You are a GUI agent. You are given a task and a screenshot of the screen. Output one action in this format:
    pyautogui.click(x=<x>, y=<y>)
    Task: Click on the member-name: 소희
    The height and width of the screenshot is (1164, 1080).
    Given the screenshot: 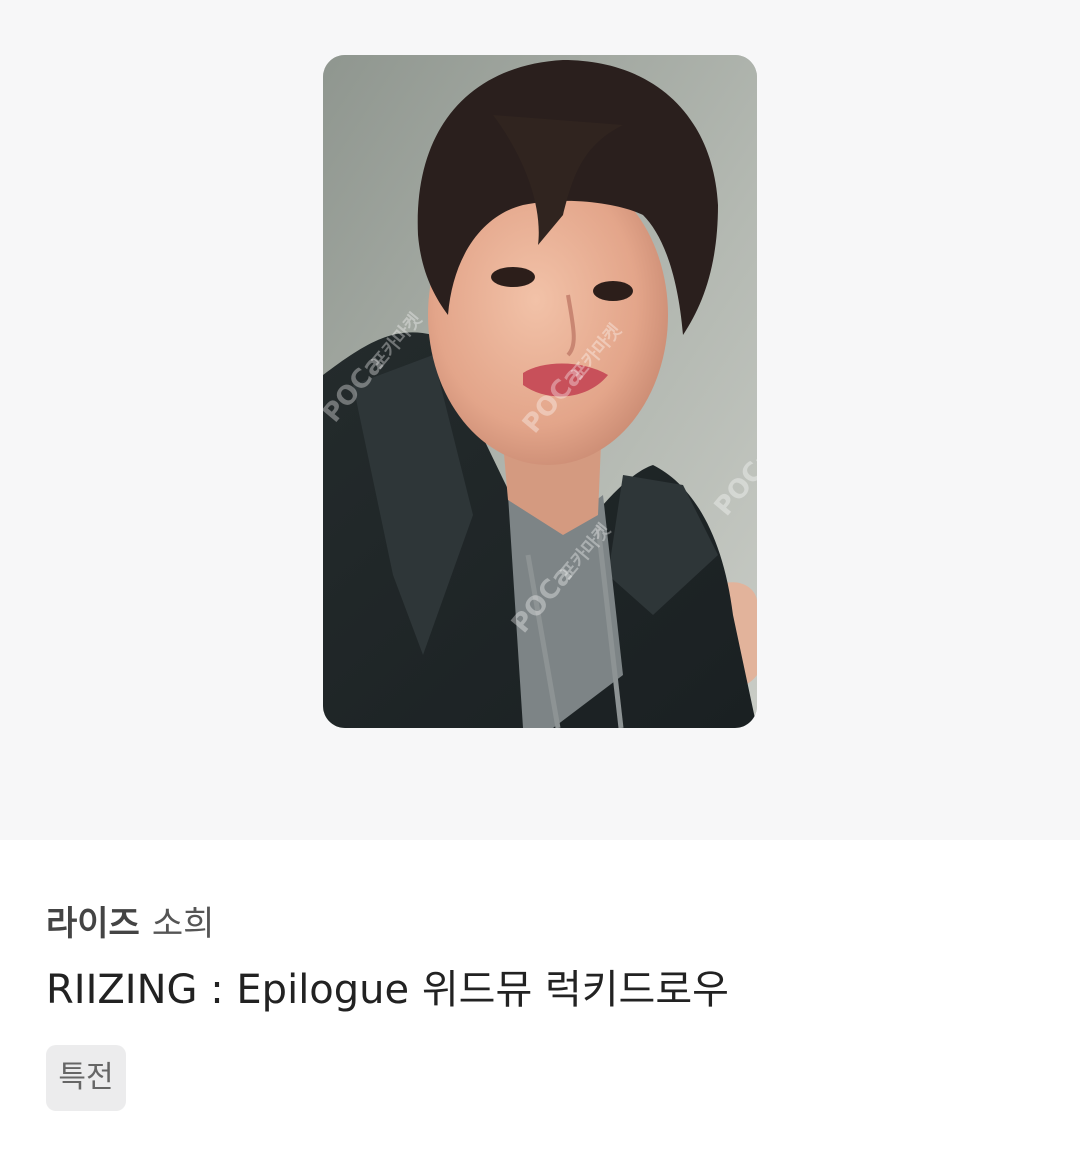 What is the action you would take?
    pyautogui.click(x=183, y=924)
    